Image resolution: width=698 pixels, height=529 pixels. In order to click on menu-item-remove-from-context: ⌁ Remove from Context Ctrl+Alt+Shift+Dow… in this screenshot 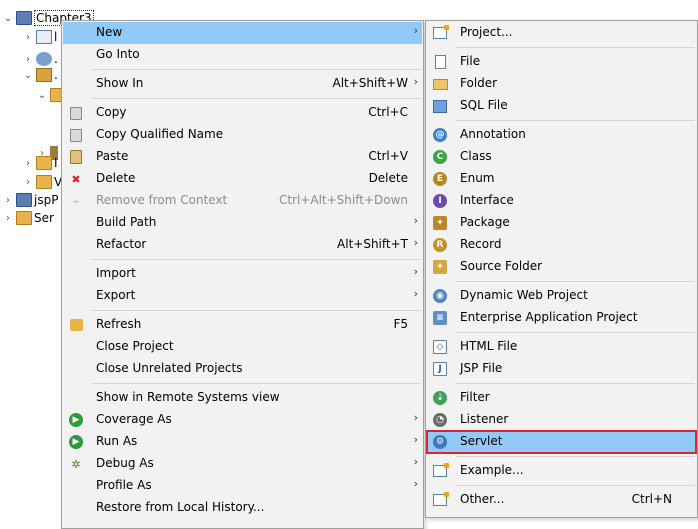, I will do `click(242, 201)`.